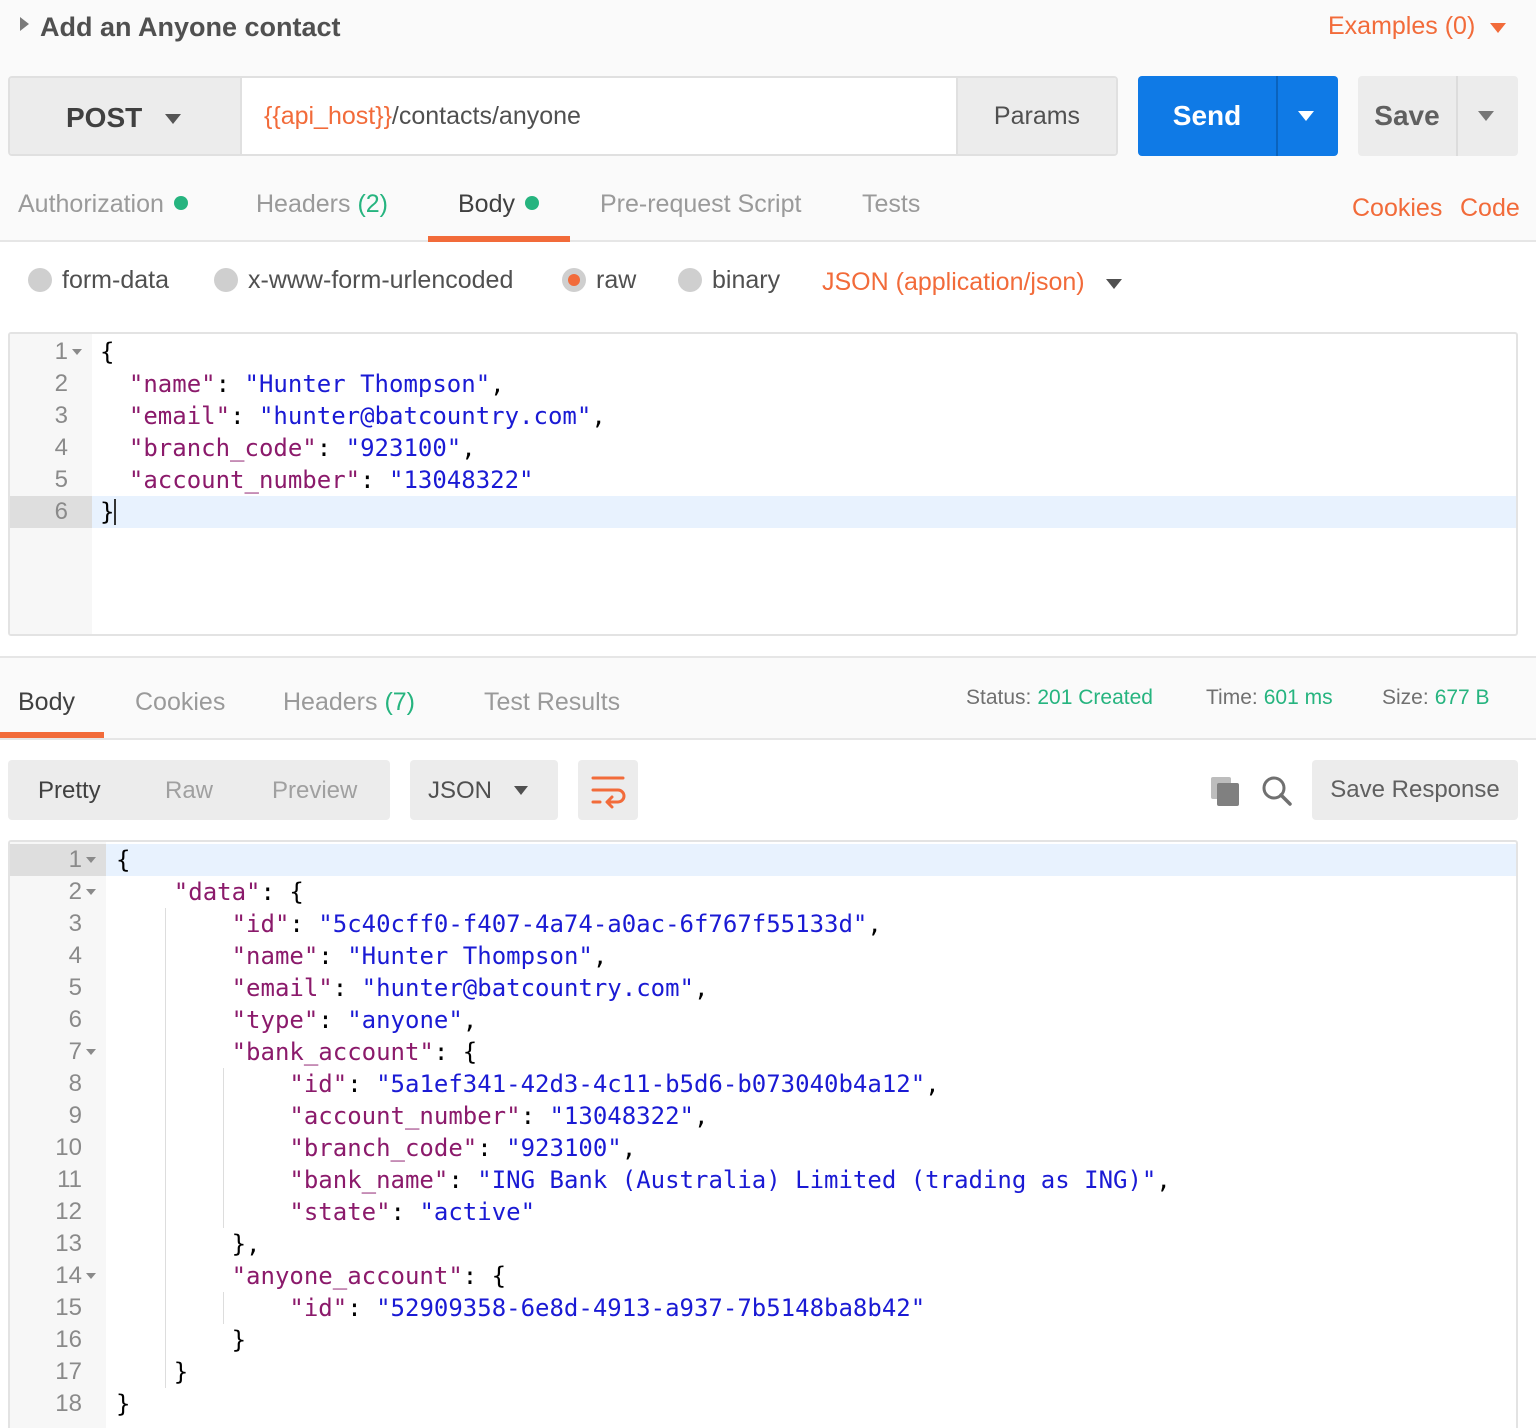 The height and width of the screenshot is (1428, 1536). What do you see at coordinates (1306, 116) in the screenshot?
I see `send-options-chevron-icon` at bounding box center [1306, 116].